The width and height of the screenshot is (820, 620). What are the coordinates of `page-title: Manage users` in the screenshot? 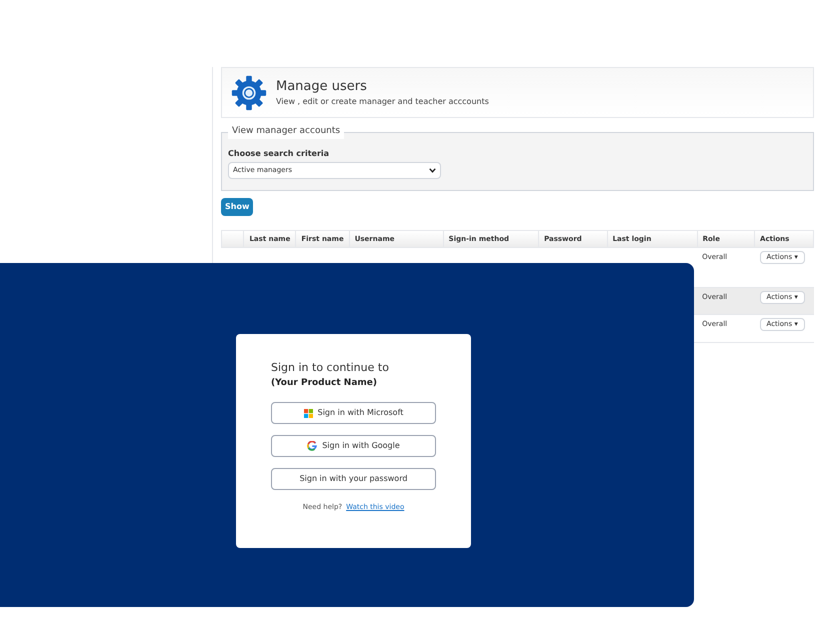 It's located at (322, 87).